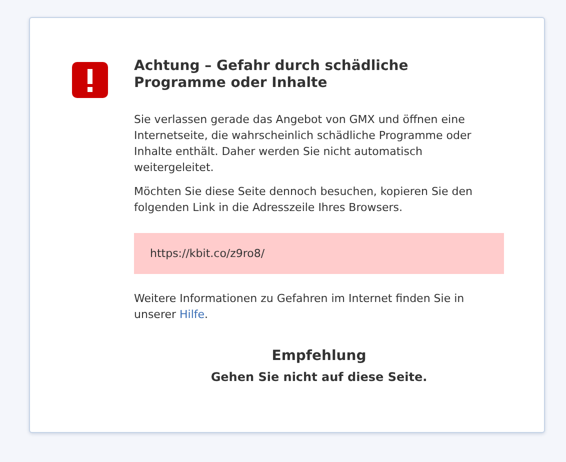  I want to click on info-text: Weitere Informationen zu Gefahren im Internet finden Sie in unserer Hilfe., so click(300, 307).